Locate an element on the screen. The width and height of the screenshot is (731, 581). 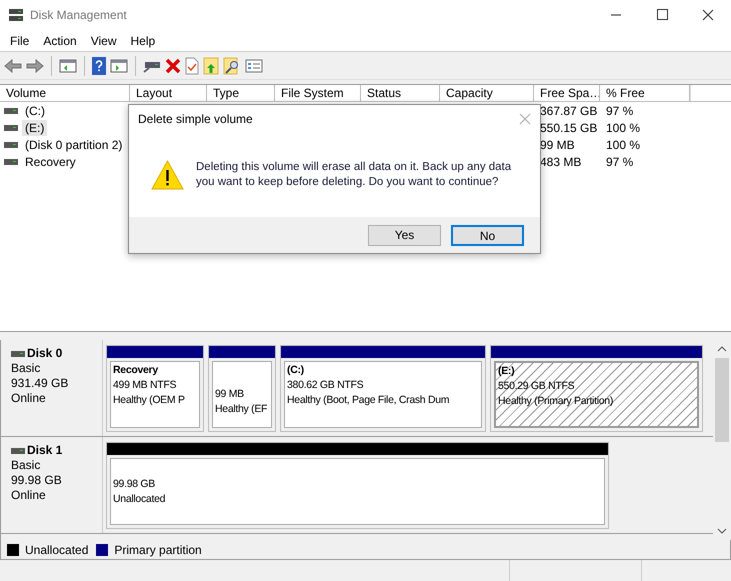
folder-search-icon is located at coordinates (232, 65).